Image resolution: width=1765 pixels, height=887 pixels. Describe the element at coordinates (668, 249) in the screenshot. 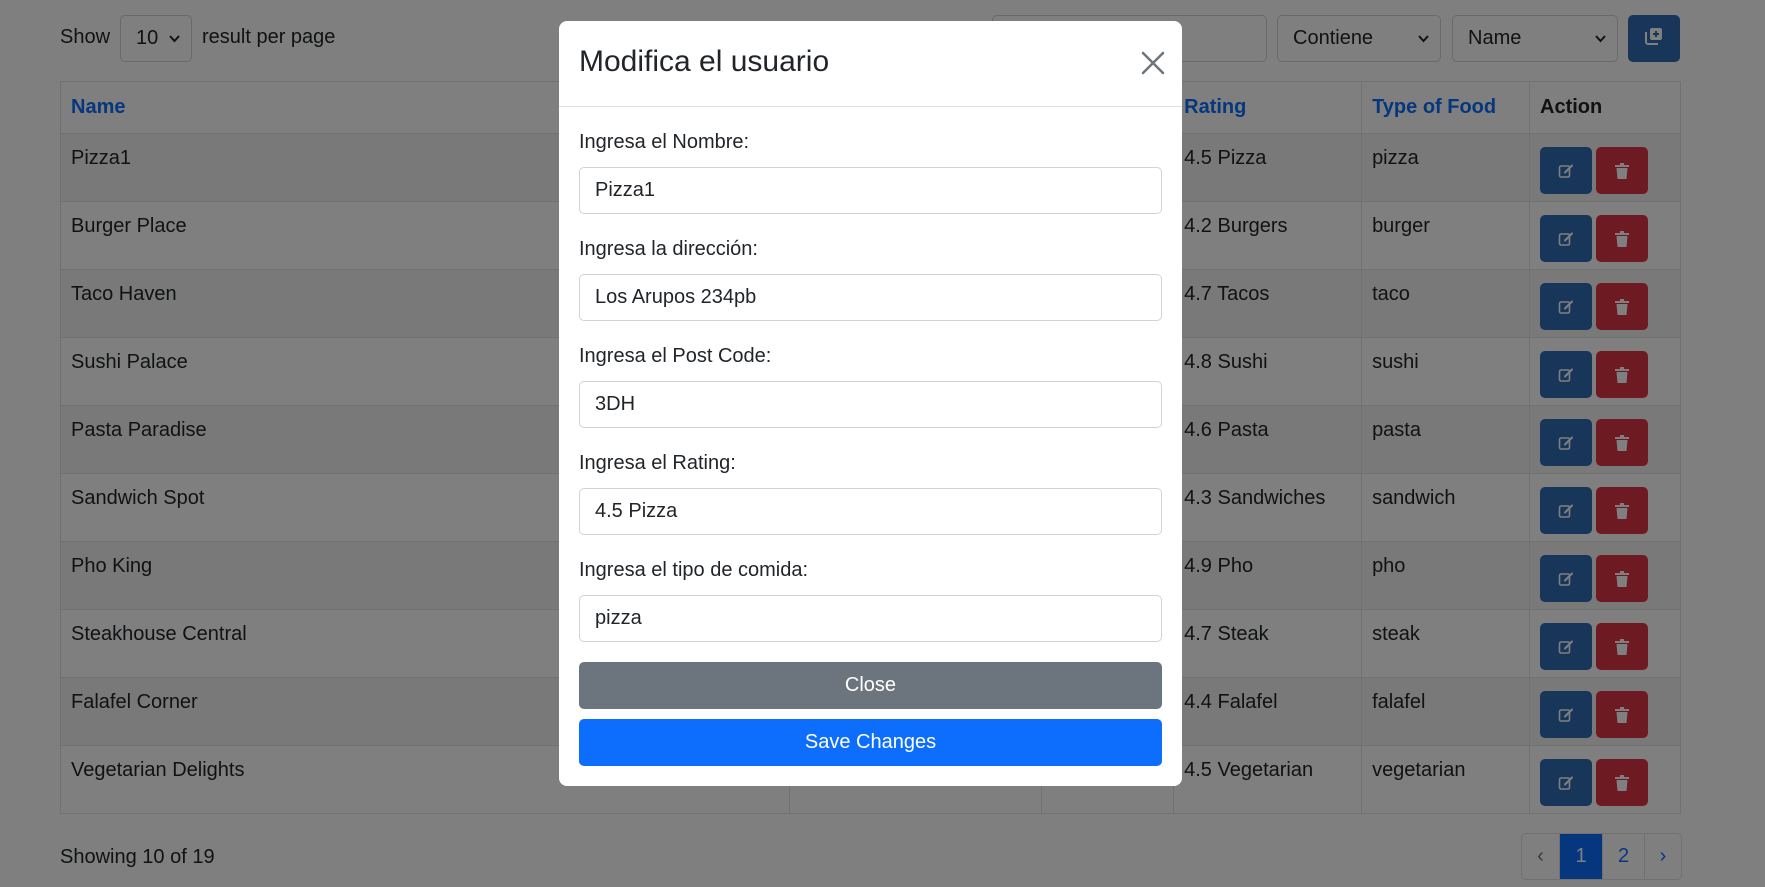

I see `address-field-label: Ingresa la dirección:` at that location.